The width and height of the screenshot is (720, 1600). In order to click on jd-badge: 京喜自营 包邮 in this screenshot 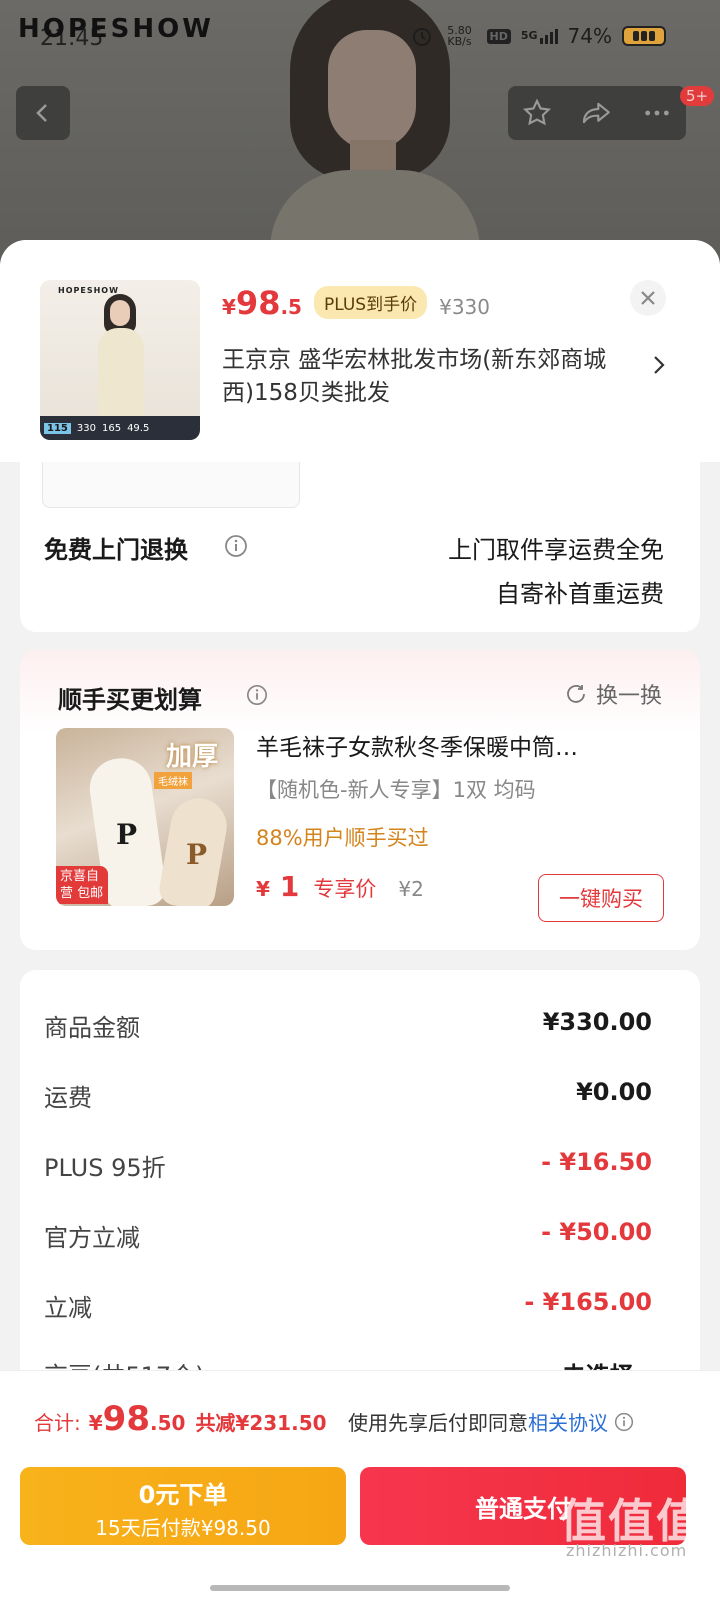, I will do `click(82, 885)`.